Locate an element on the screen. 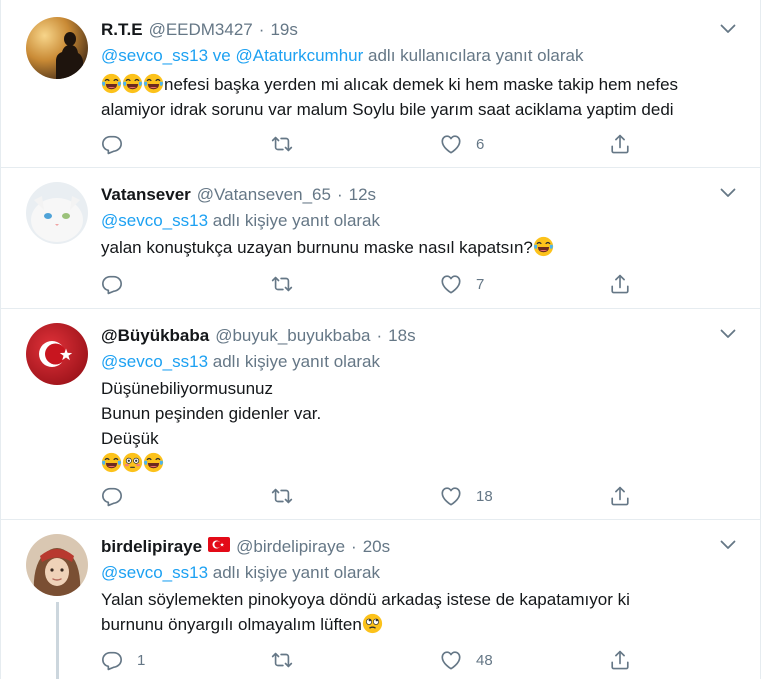  flushed-face-emoji is located at coordinates (132, 462).